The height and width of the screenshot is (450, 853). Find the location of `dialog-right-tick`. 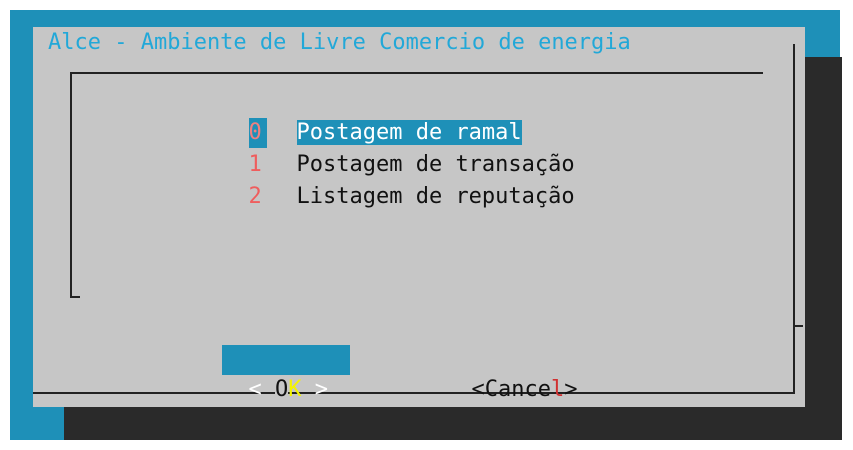

dialog-right-tick is located at coordinates (798, 326).